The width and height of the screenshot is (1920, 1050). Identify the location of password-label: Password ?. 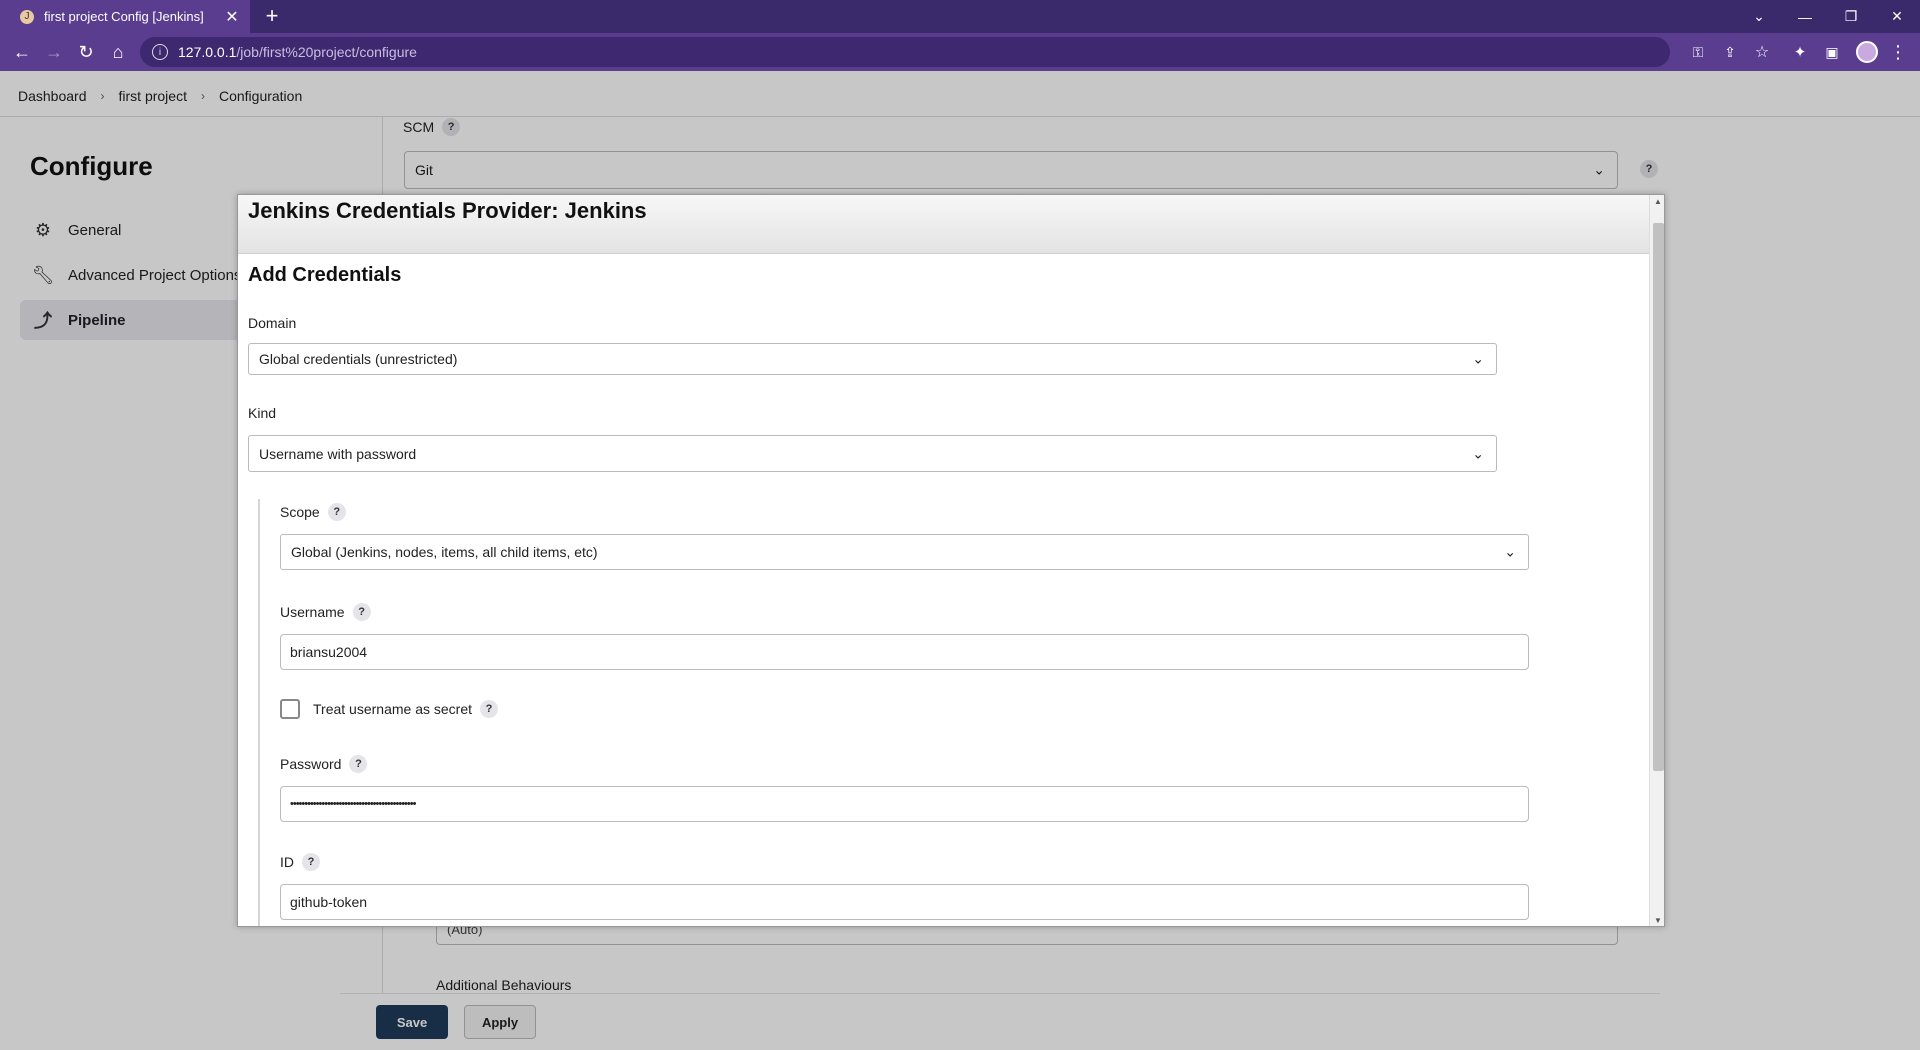
(324, 764).